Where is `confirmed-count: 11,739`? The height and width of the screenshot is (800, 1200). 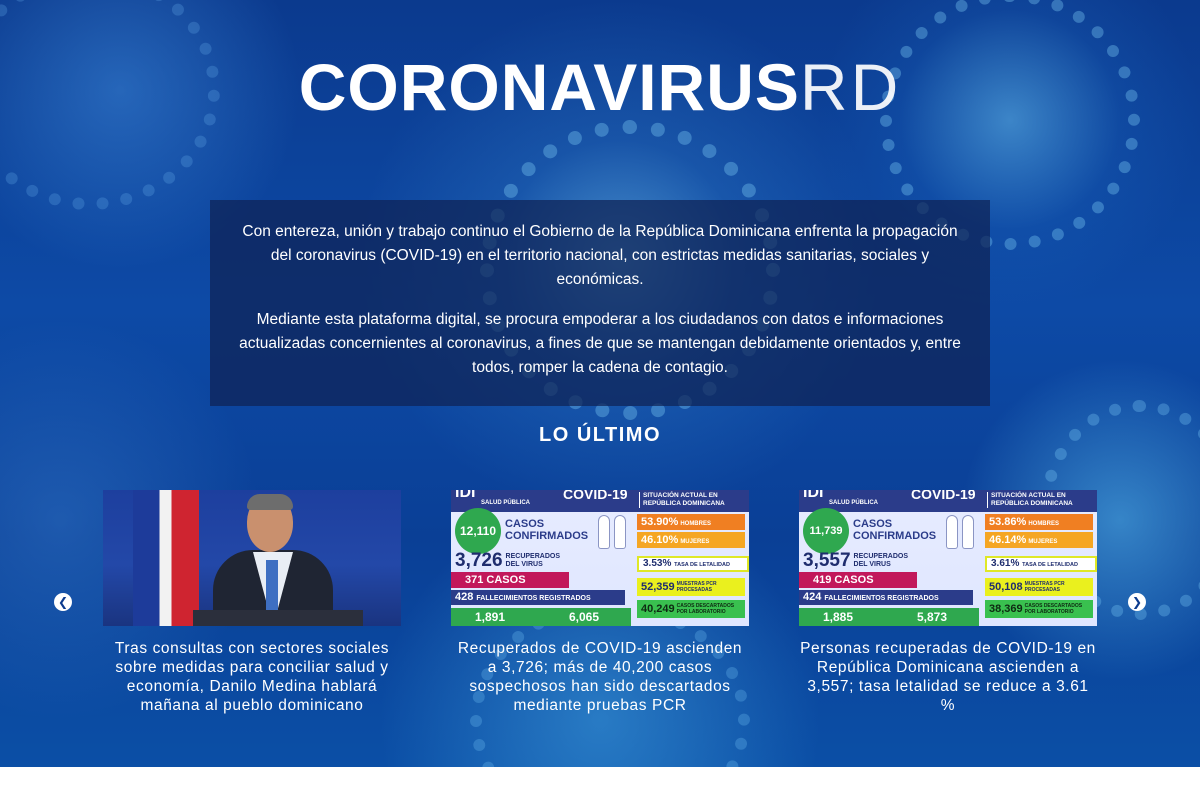 confirmed-count: 11,739 is located at coordinates (826, 531).